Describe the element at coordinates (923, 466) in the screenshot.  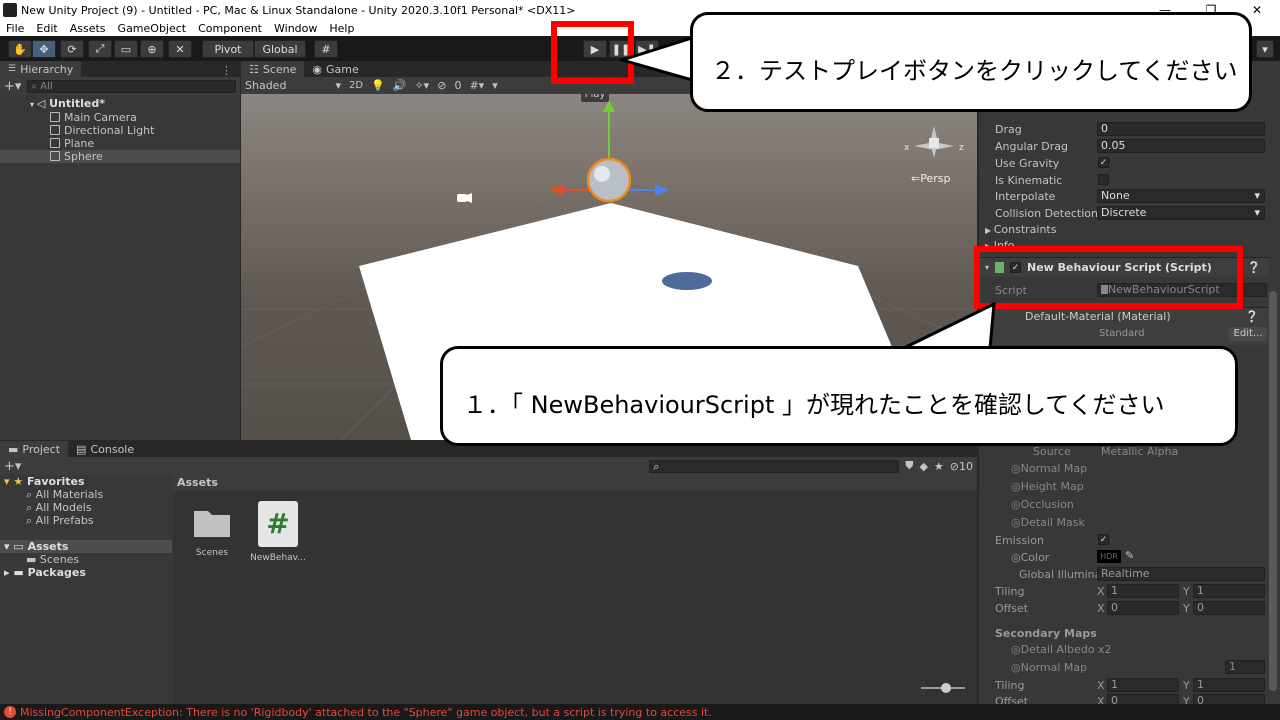
I see `filter-label-icon: ◆` at that location.